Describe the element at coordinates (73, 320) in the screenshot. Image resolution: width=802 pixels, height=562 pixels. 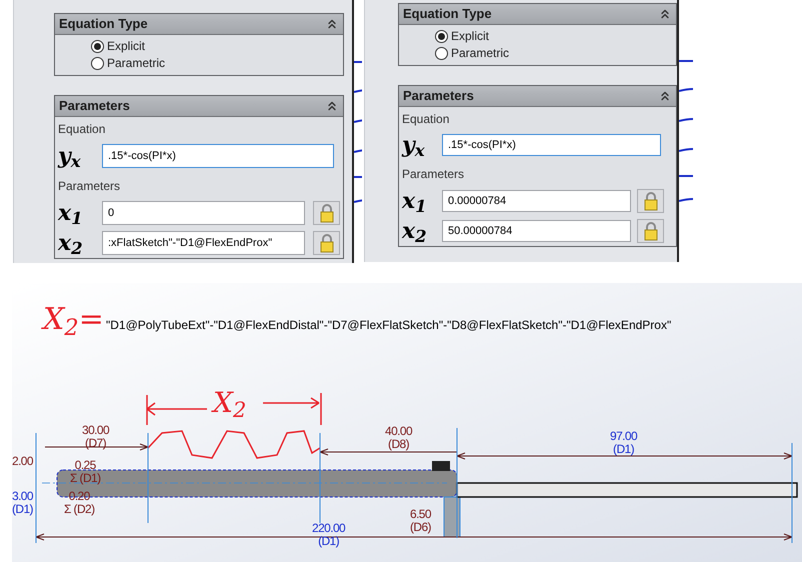
I see `handwritten-label: X$_{2}$=` at that location.